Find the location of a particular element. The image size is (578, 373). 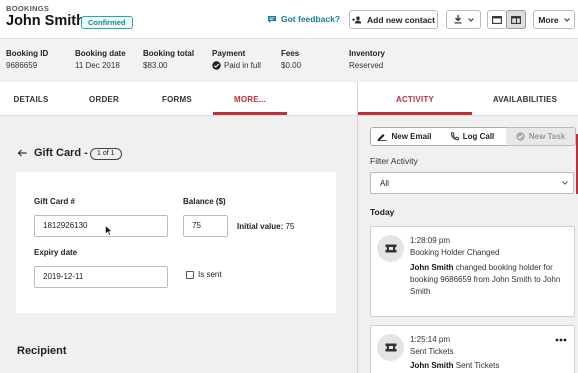

more-menu-button: More is located at coordinates (554, 19).